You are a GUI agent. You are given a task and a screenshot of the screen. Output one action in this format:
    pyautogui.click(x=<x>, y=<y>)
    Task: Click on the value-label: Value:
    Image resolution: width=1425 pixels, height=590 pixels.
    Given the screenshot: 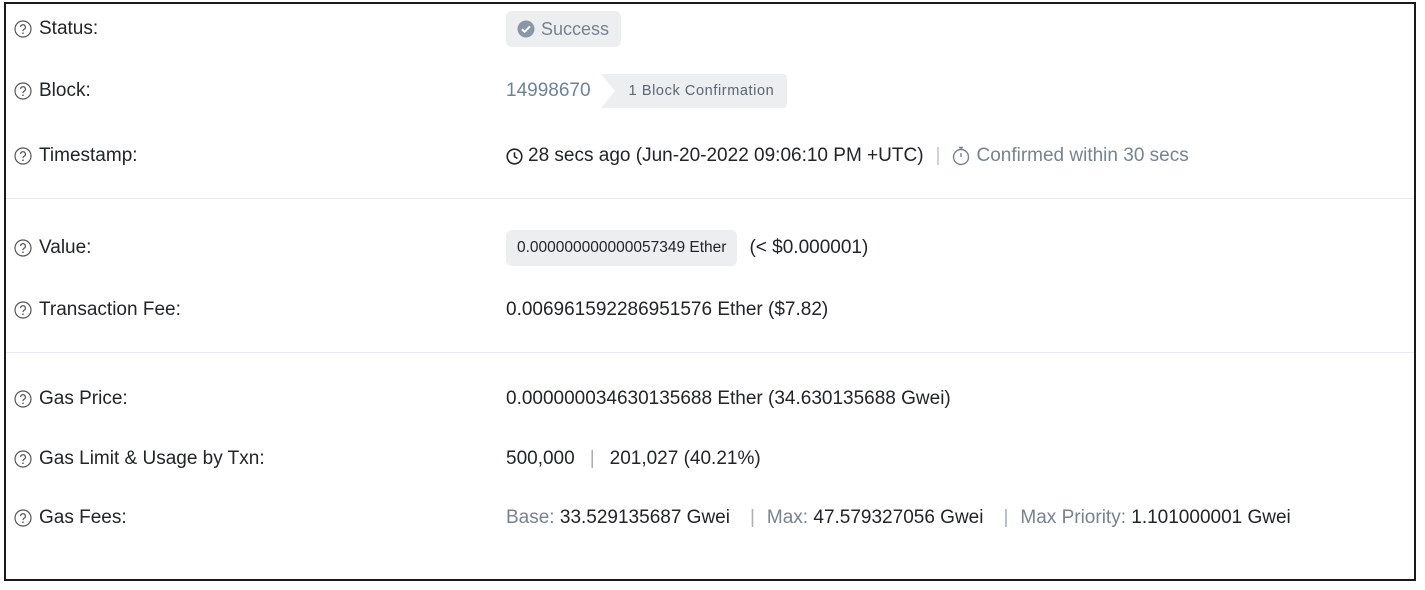 What is the action you would take?
    pyautogui.click(x=65, y=247)
    